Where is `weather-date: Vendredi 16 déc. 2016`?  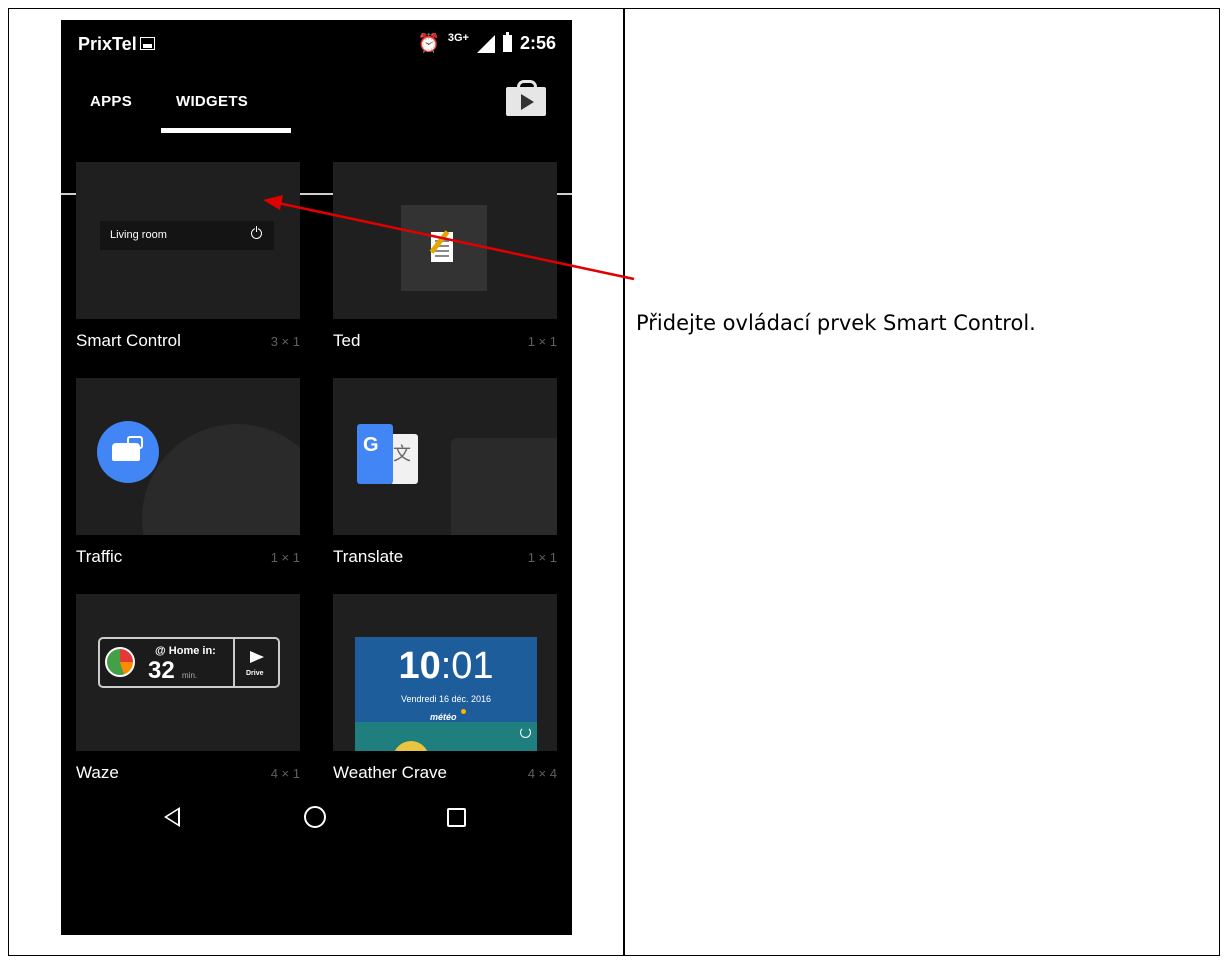 weather-date: Vendredi 16 déc. 2016 is located at coordinates (446, 699).